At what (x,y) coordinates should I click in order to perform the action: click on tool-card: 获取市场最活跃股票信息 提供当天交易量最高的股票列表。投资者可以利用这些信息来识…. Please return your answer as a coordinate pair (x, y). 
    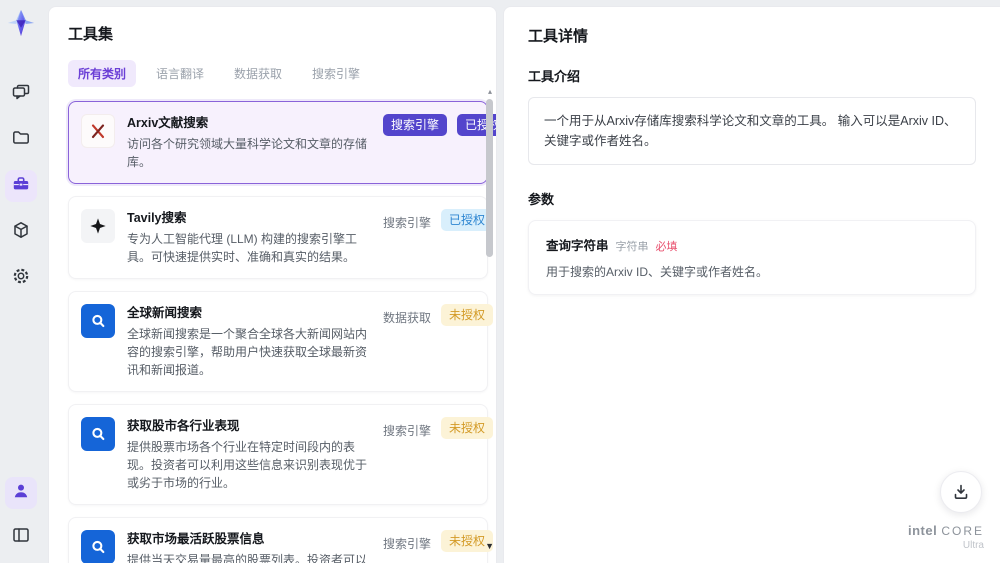
    Looking at the image, I should click on (281, 540).